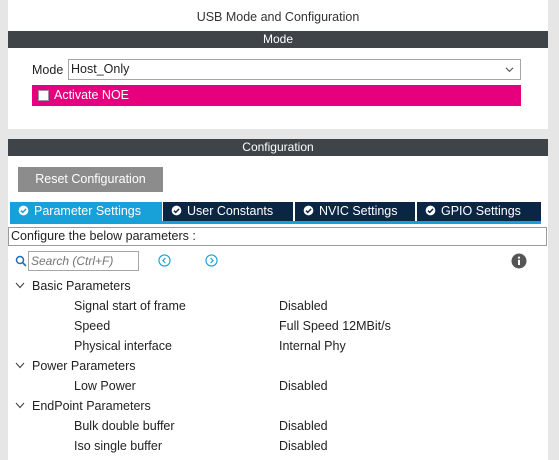  I want to click on tab-nvic-settings: NVIC Settings, so click(355, 211).